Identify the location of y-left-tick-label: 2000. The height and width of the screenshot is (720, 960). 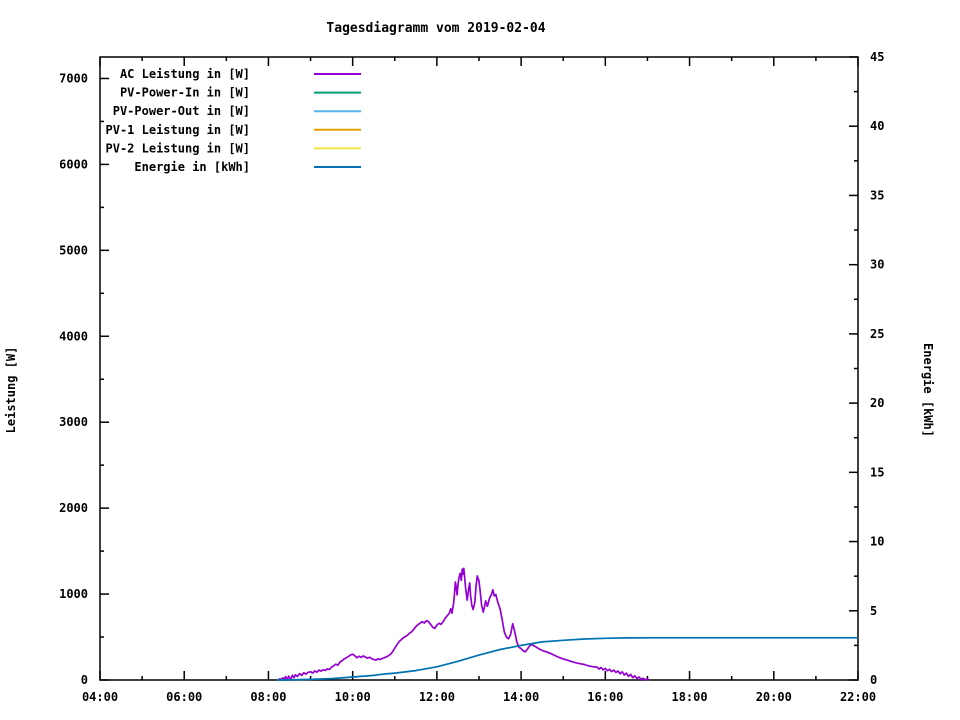
(73, 508).